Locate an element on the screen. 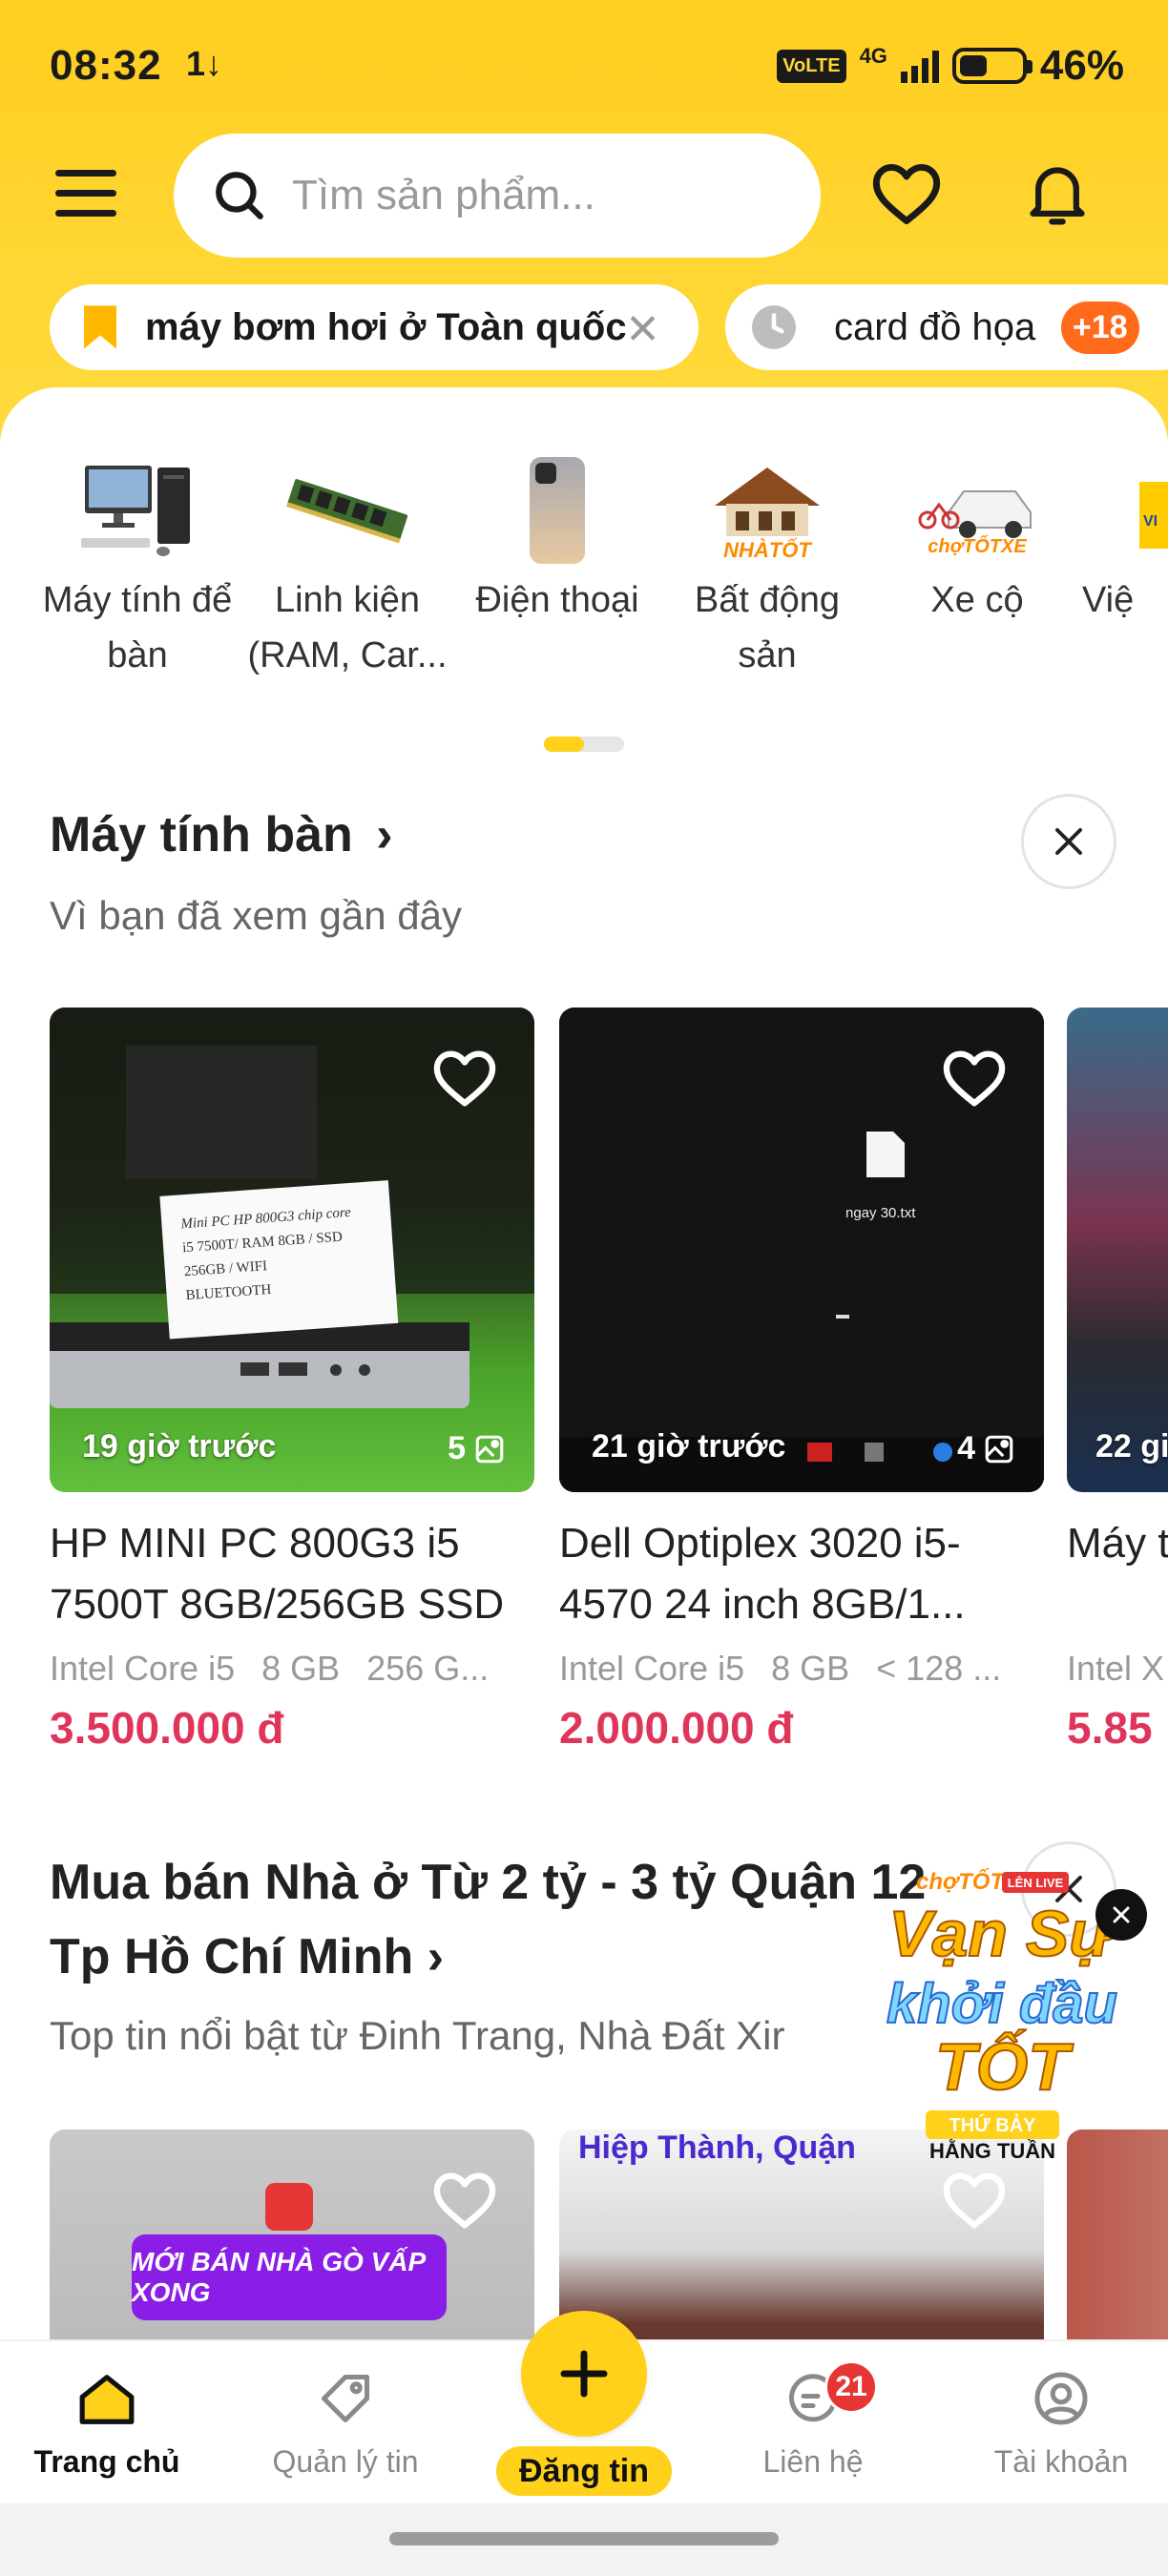 The height and width of the screenshot is (2576, 1168). search-input is located at coordinates (540, 195).